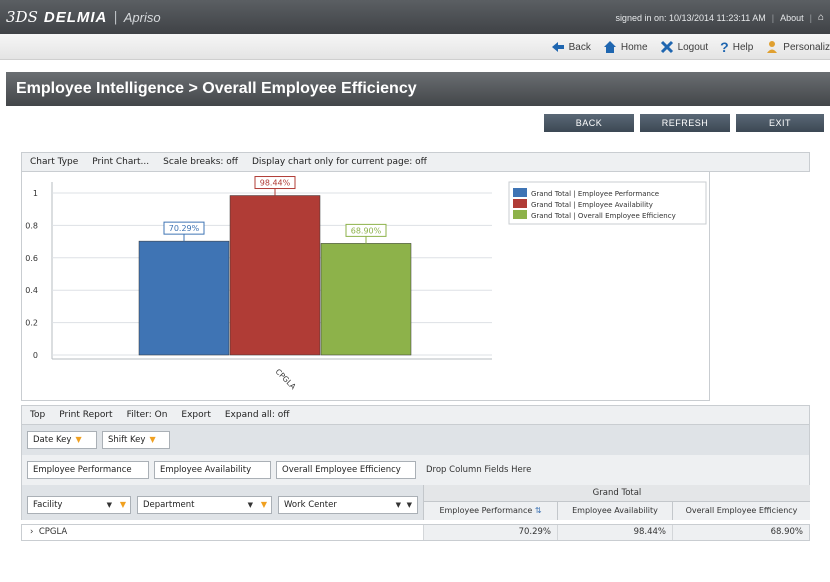  I want to click on scale-breaks-toggle: Scale breaks: off, so click(200, 162).